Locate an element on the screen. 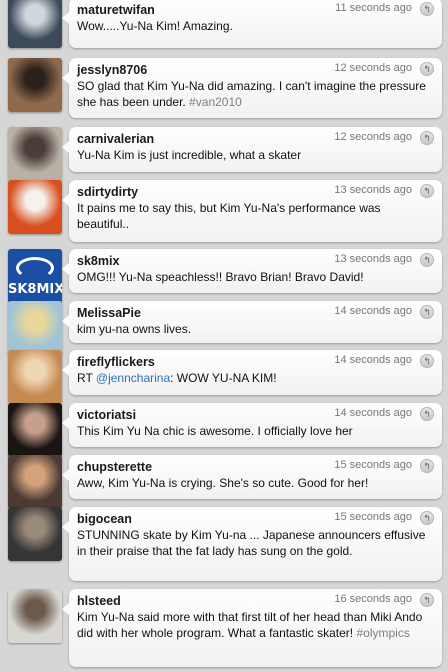 This screenshot has height=672, width=448. tweet-header: sk8mix 13 seconds ago ↰ is located at coordinates (255, 260).